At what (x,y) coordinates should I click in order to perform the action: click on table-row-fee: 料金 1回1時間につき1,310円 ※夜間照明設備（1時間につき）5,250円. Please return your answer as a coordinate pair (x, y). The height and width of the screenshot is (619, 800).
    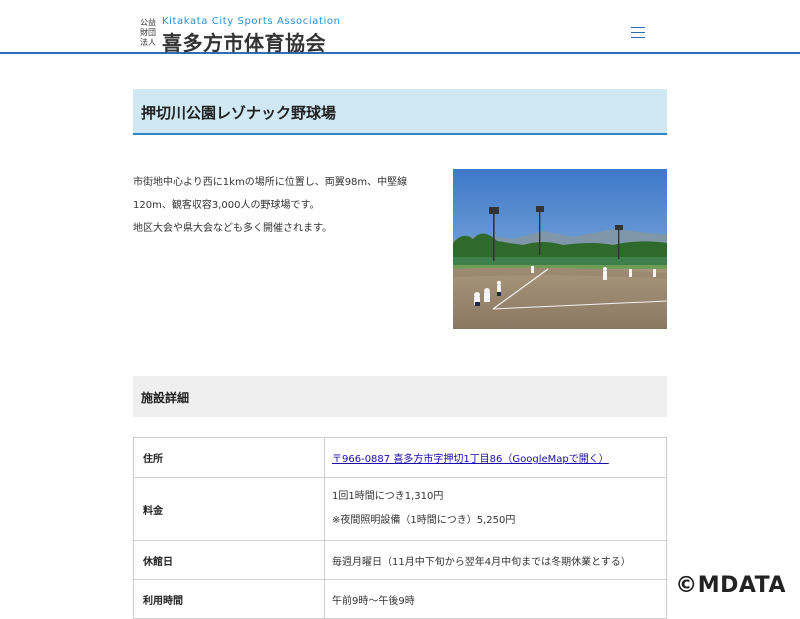
    Looking at the image, I should click on (400, 509).